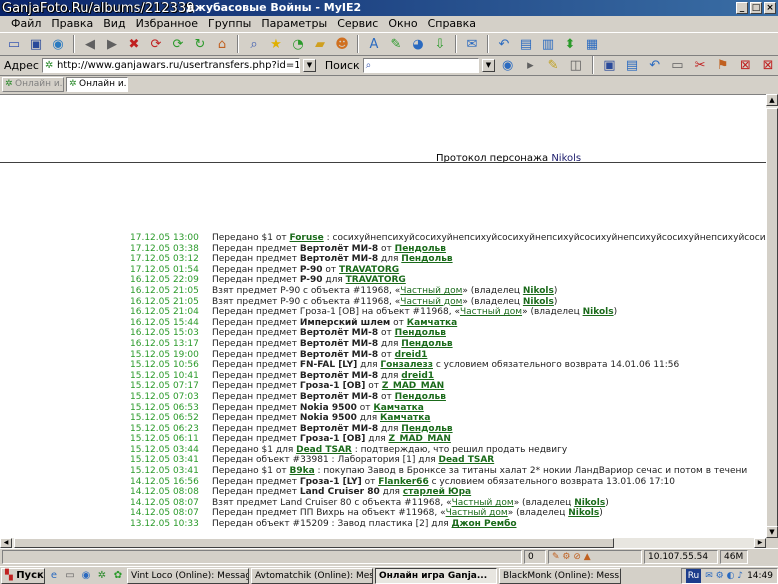 The width and height of the screenshot is (778, 584). Describe the element at coordinates (508, 65) in the screenshot. I see `search-go-icon: ◉` at that location.